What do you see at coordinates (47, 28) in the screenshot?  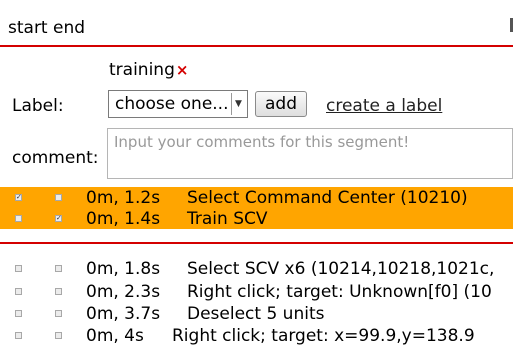 I see `segment-title: start end` at bounding box center [47, 28].